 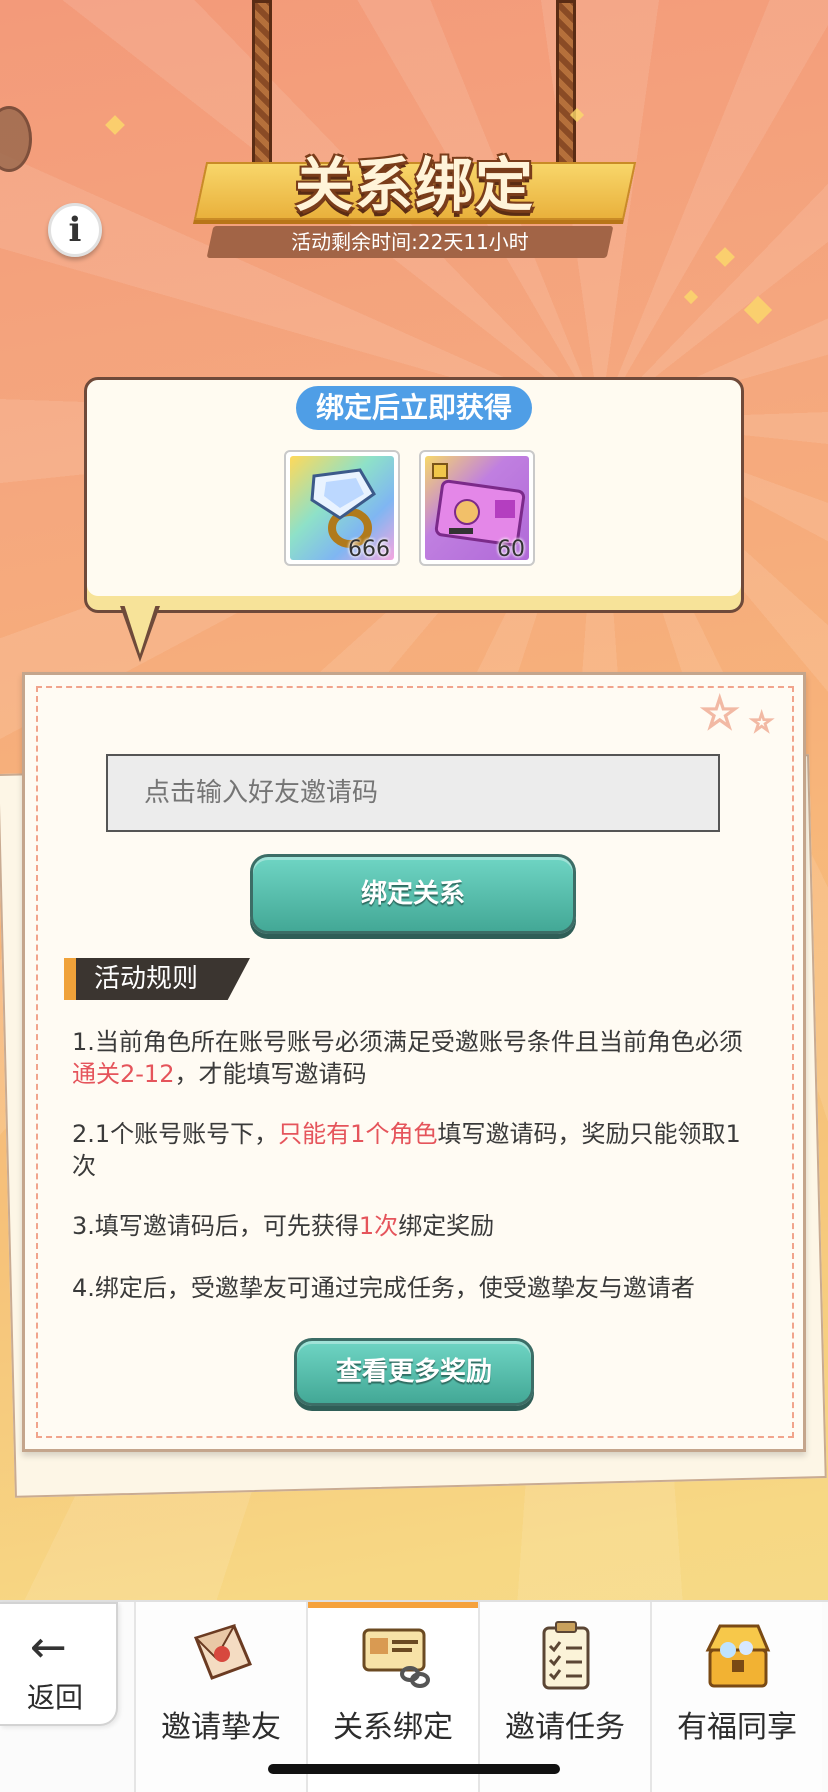 What do you see at coordinates (566, 1655) in the screenshot?
I see `task-clipboard-icon` at bounding box center [566, 1655].